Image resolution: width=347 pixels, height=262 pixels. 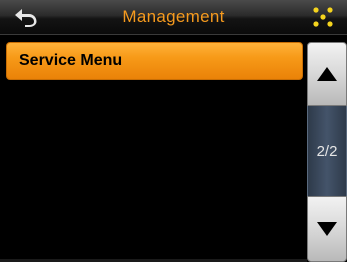 I want to click on back-button, so click(x=26, y=17).